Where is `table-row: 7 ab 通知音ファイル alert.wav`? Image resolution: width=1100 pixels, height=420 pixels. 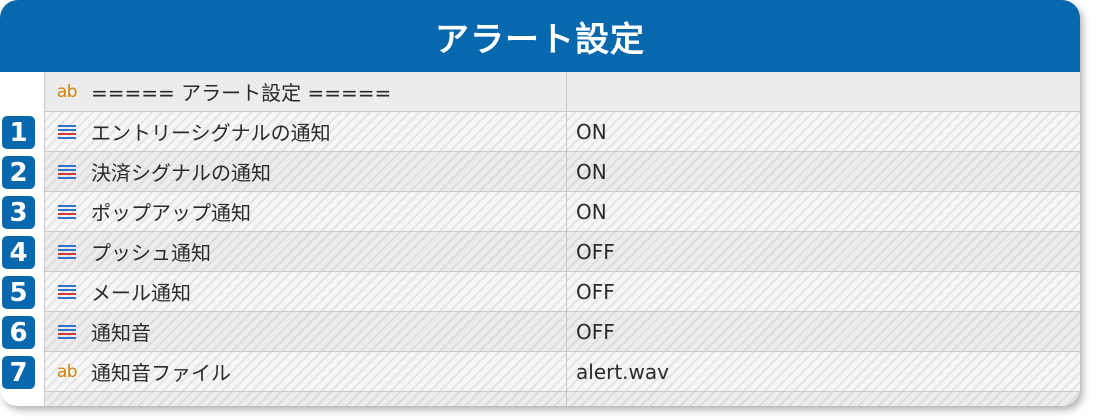 table-row: 7 ab 通知音ファイル alert.wav is located at coordinates (540, 372).